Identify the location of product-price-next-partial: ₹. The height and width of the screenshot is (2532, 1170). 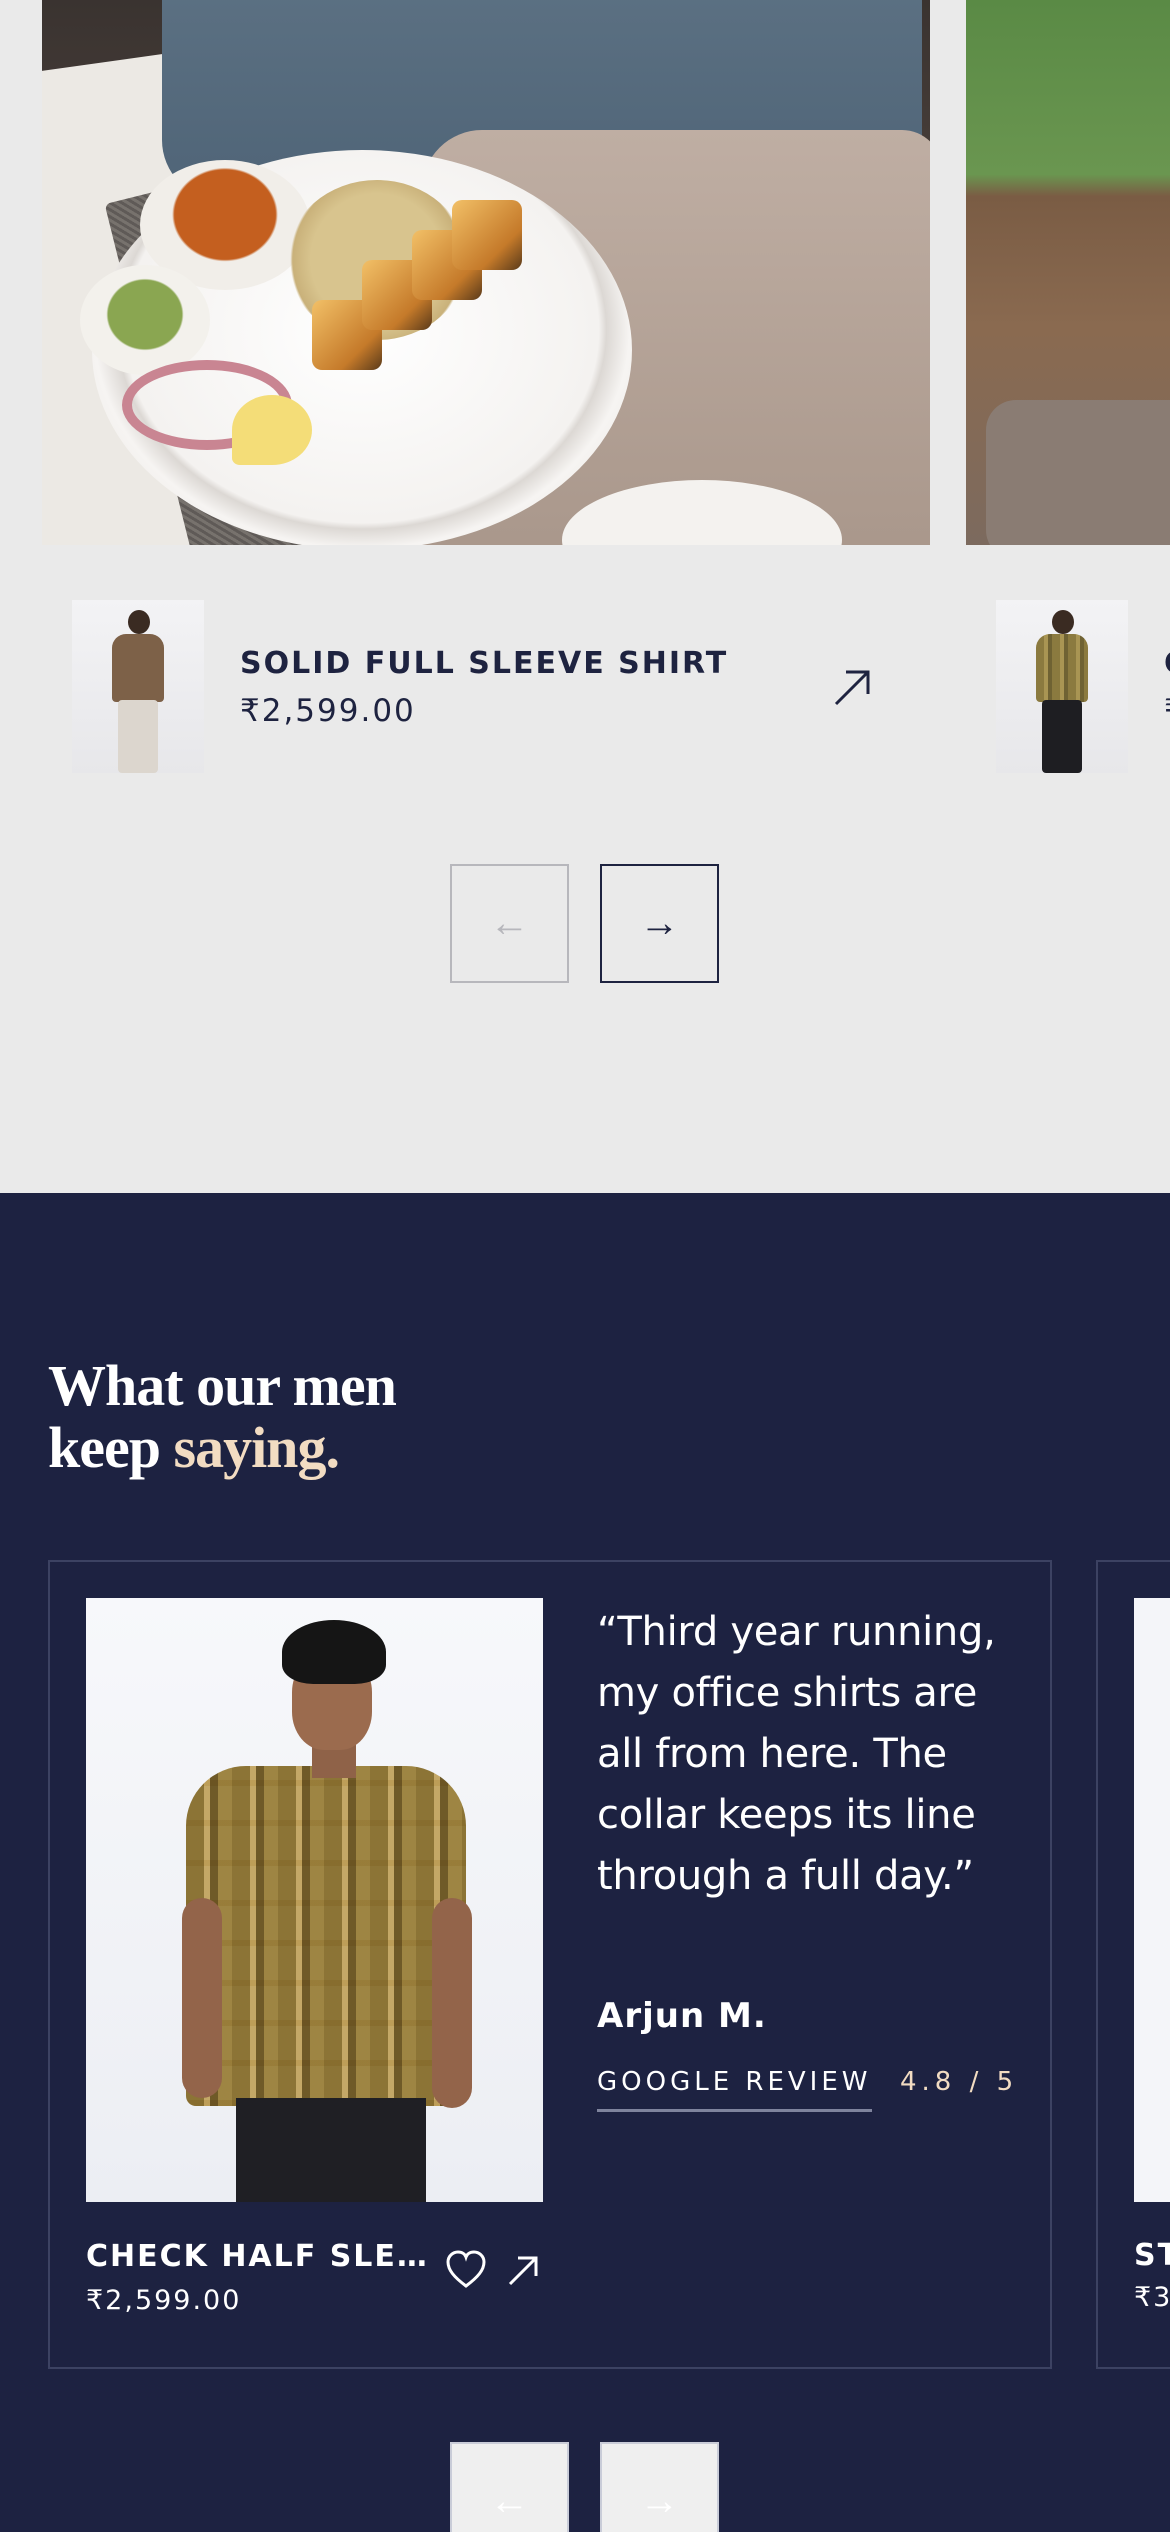
(1167, 711).